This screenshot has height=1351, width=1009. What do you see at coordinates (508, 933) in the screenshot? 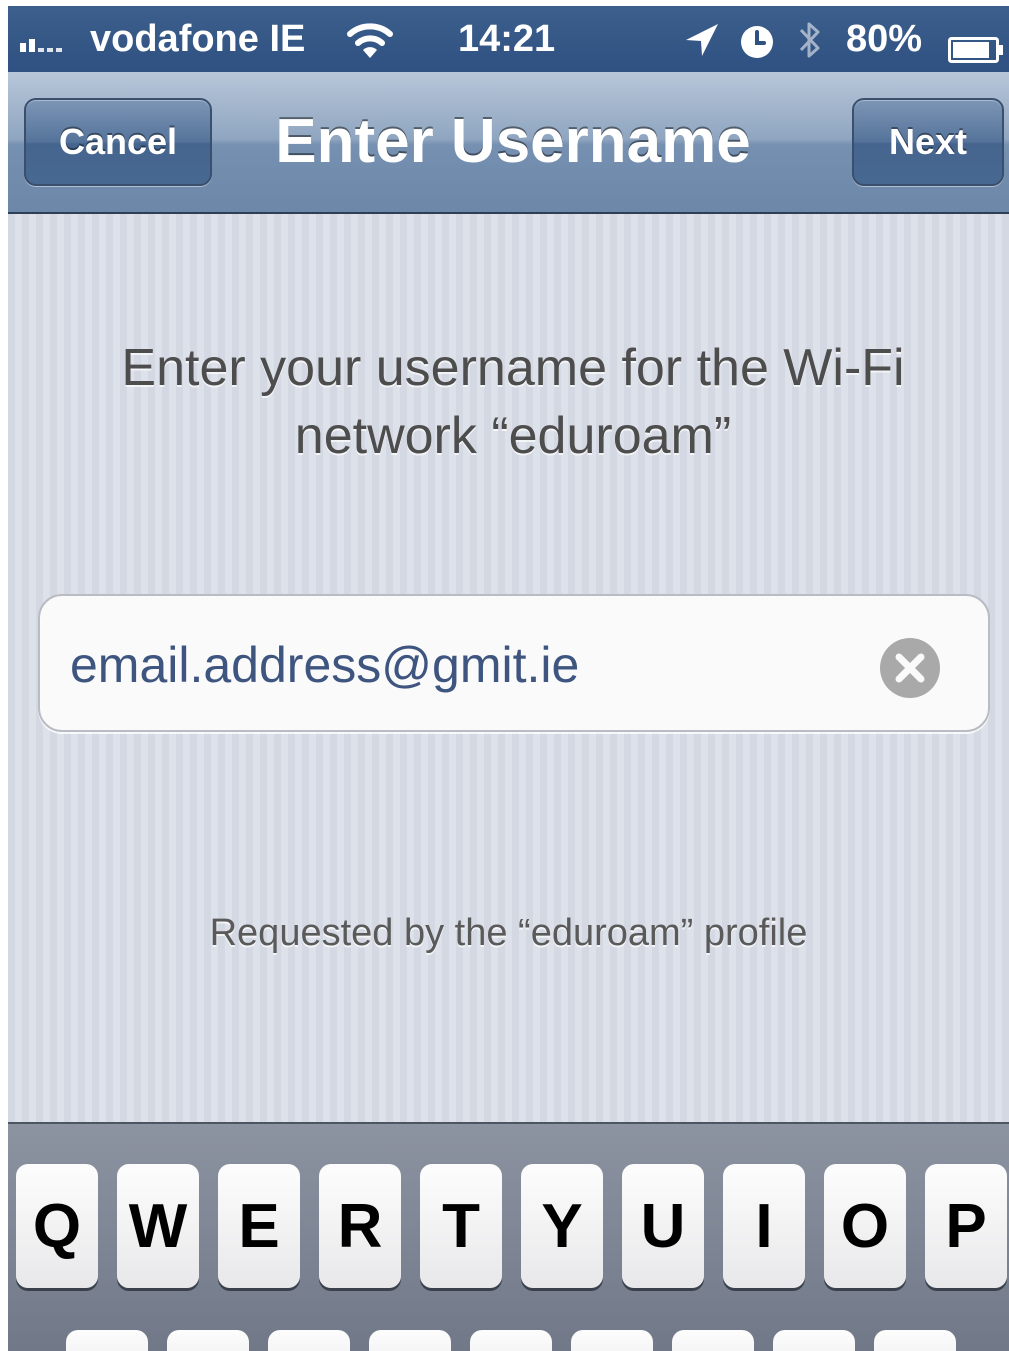
I see `requested-by-text: Requested by the “eduroam” profile` at bounding box center [508, 933].